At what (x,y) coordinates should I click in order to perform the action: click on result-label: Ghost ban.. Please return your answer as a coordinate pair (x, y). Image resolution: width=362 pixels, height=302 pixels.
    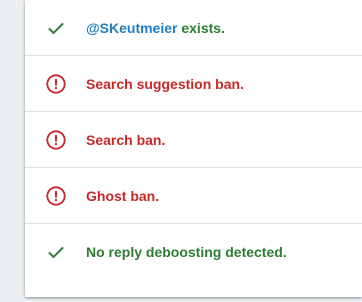
    Looking at the image, I should click on (123, 195).